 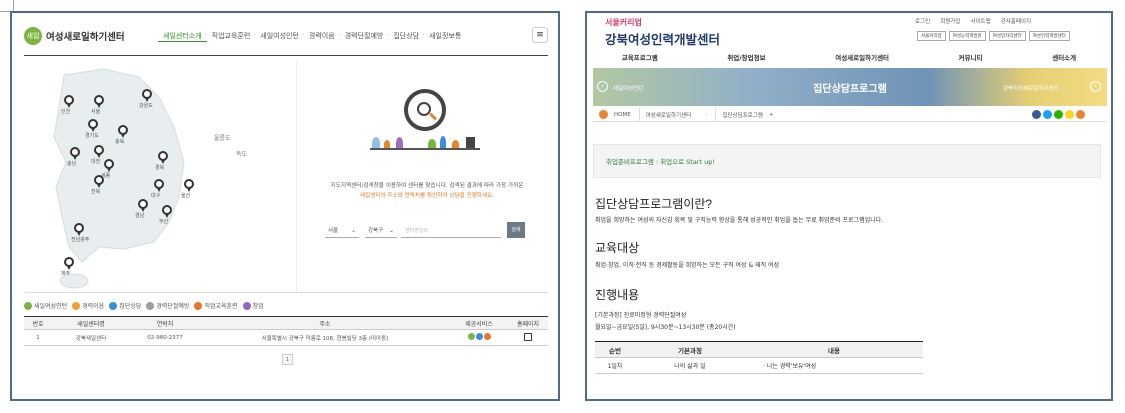 I want to click on map-region-label: 울산, so click(x=186, y=196).